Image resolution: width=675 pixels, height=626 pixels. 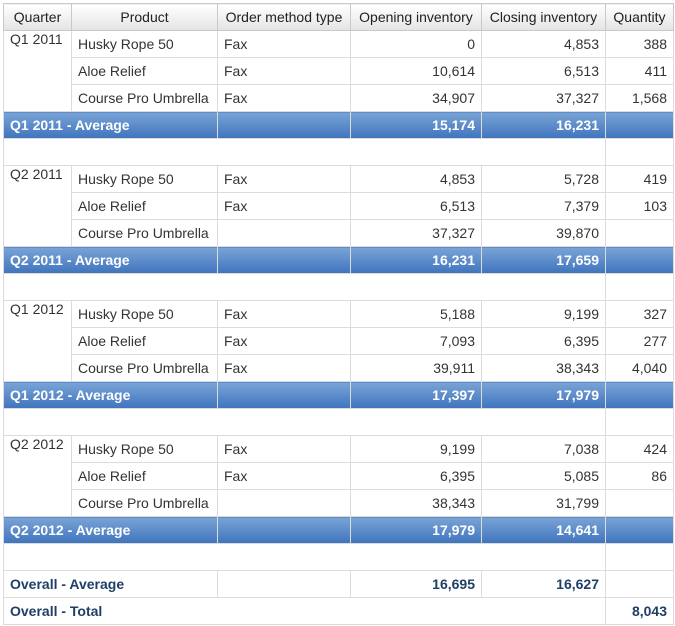 What do you see at coordinates (543, 314) in the screenshot?
I see `closing-inventory-cell: 9,199` at bounding box center [543, 314].